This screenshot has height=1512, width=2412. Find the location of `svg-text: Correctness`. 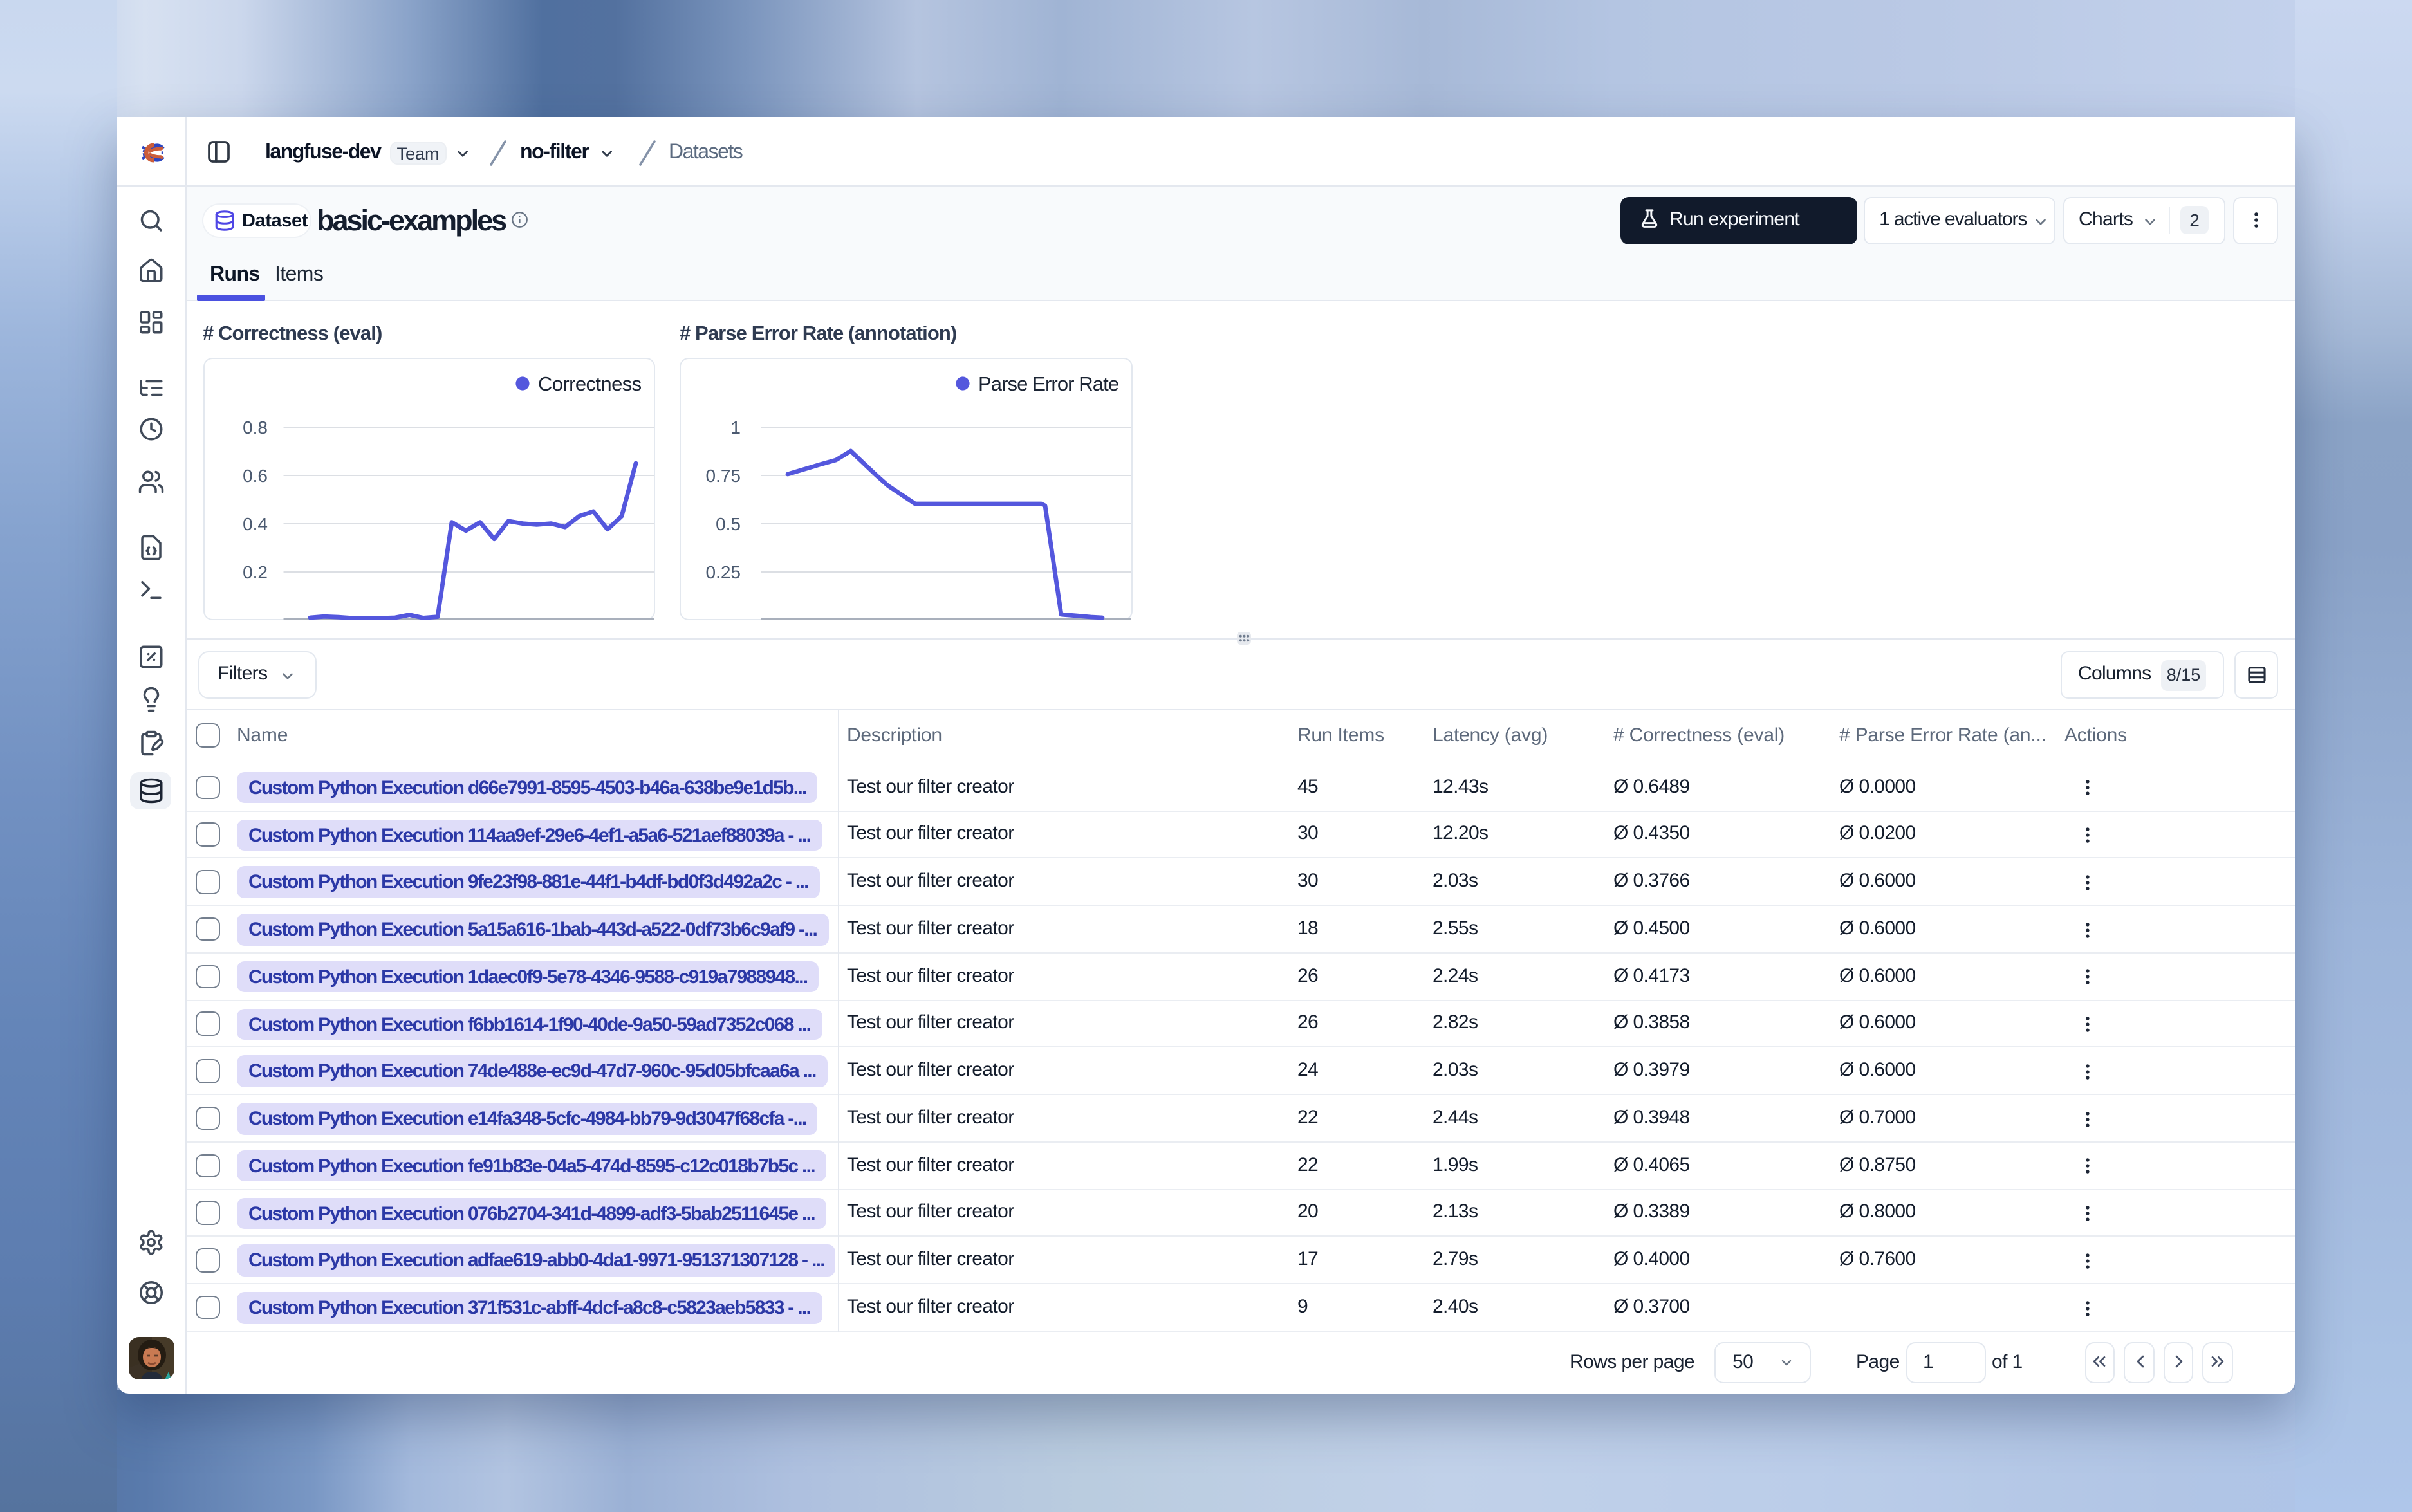

svg-text: Correctness is located at coordinates (589, 383).